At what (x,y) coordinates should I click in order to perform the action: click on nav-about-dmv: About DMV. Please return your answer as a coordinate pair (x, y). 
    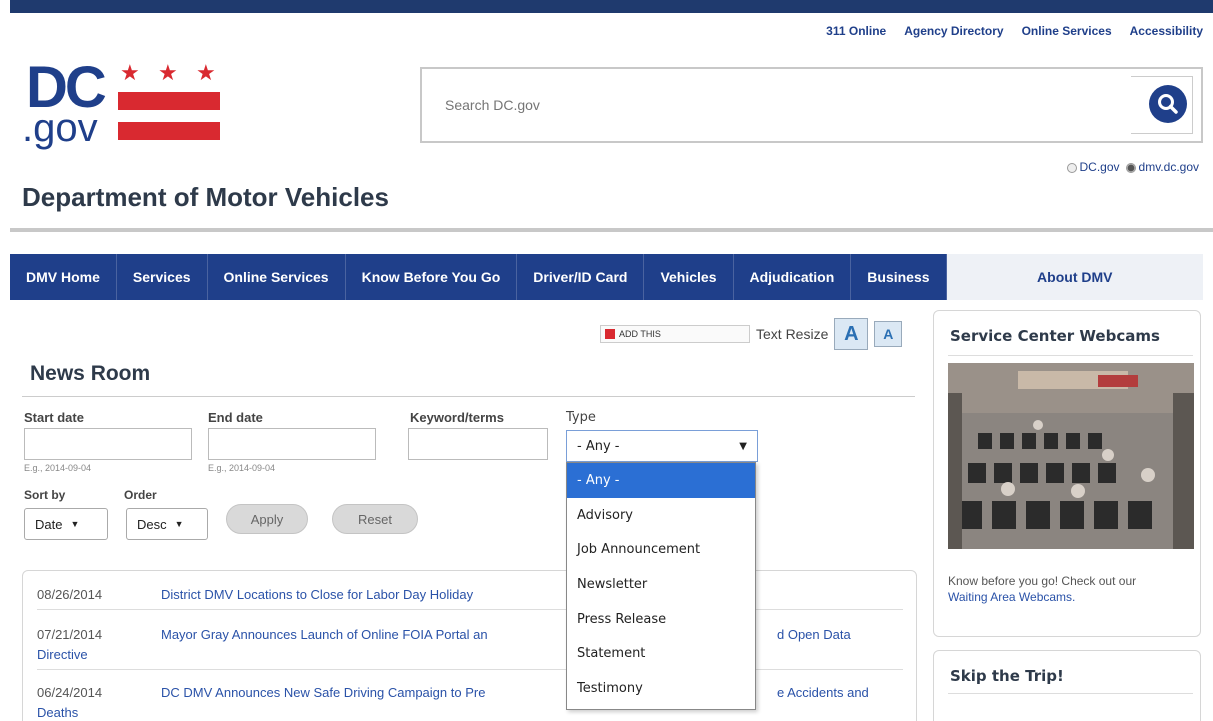
    Looking at the image, I should click on (1074, 277).